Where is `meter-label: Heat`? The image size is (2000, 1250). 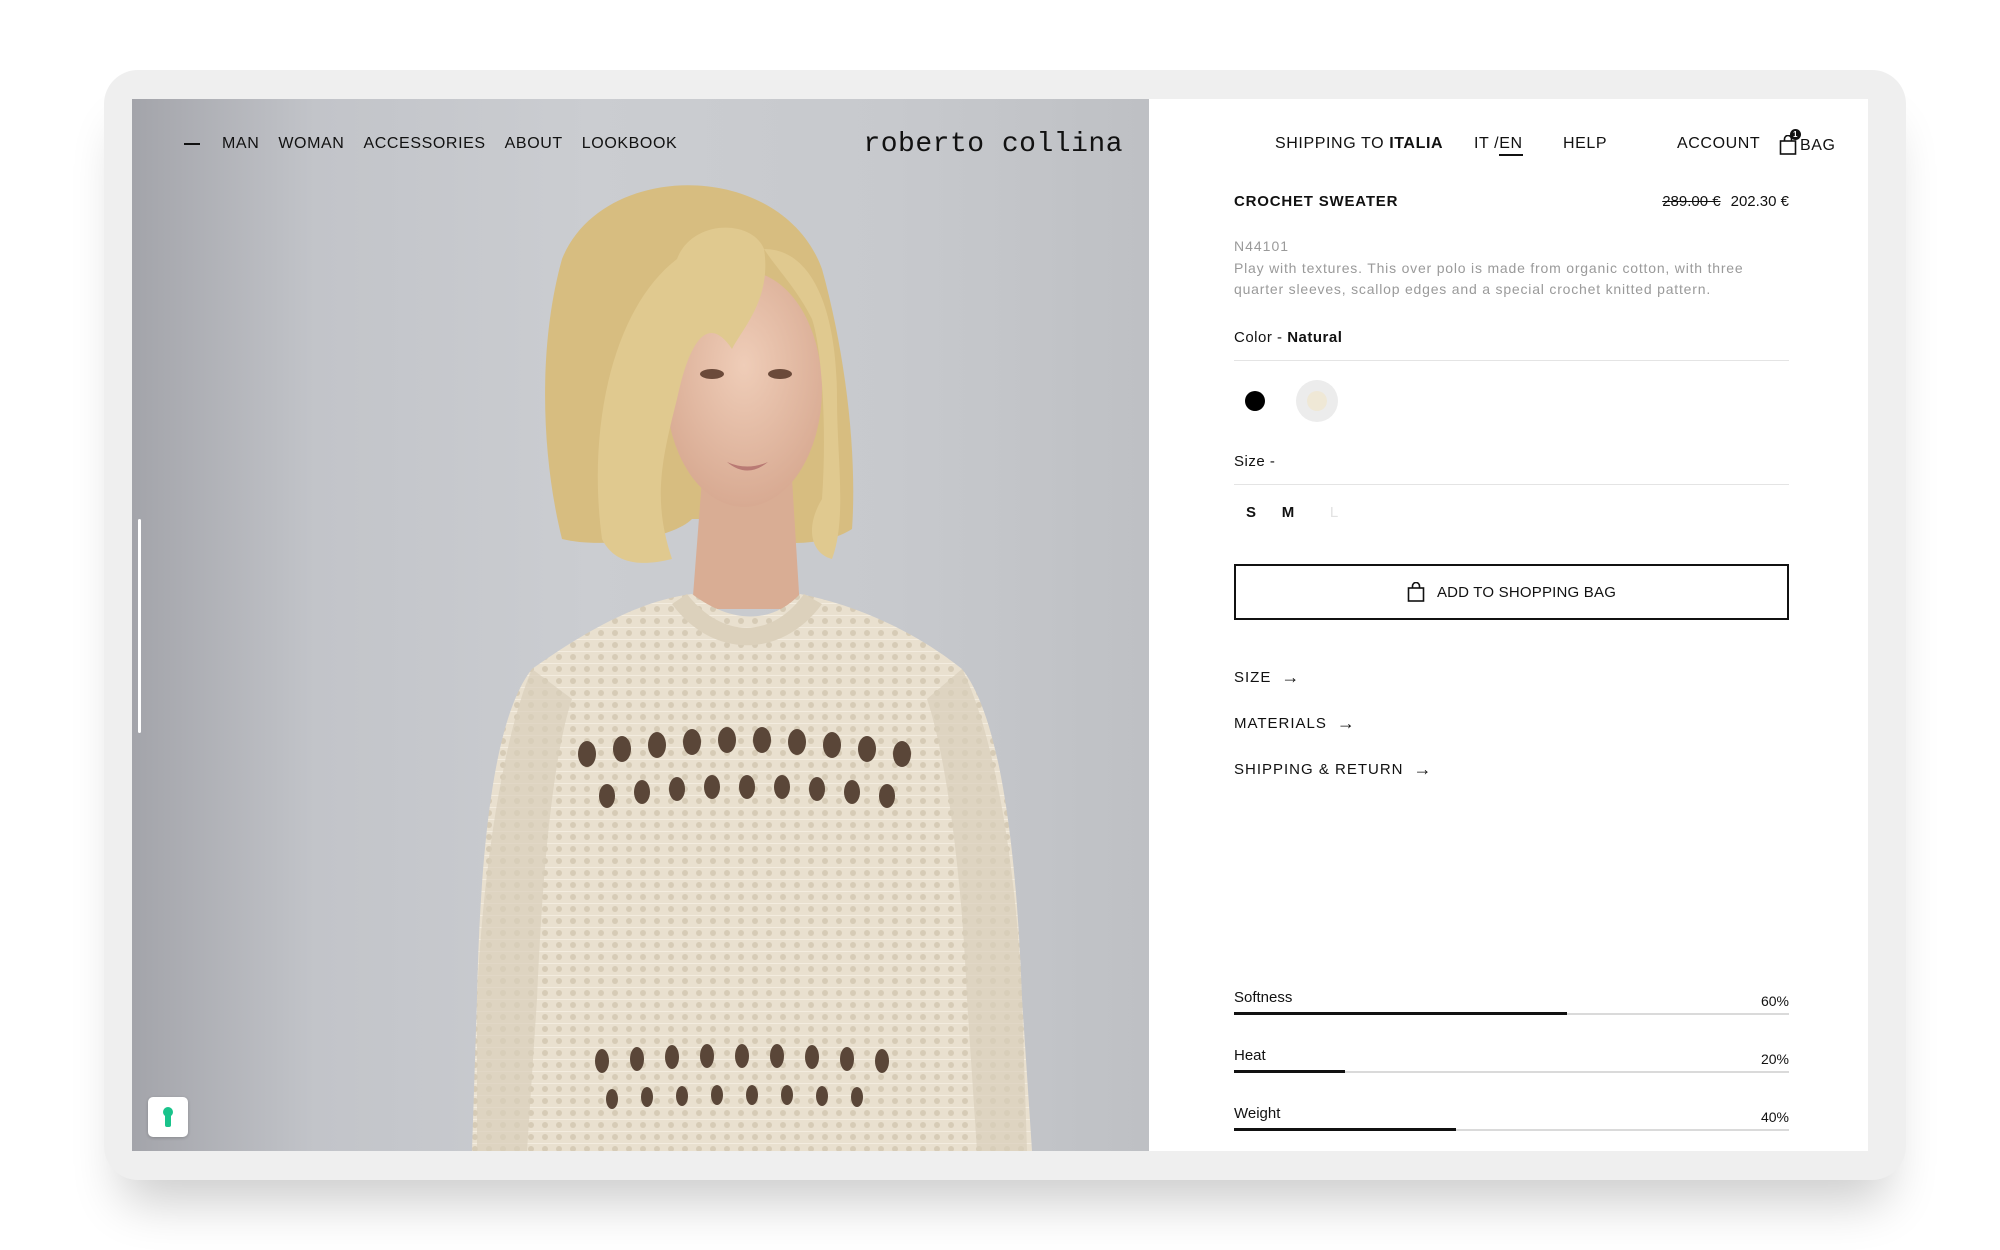
meter-label: Heat is located at coordinates (1250, 1055).